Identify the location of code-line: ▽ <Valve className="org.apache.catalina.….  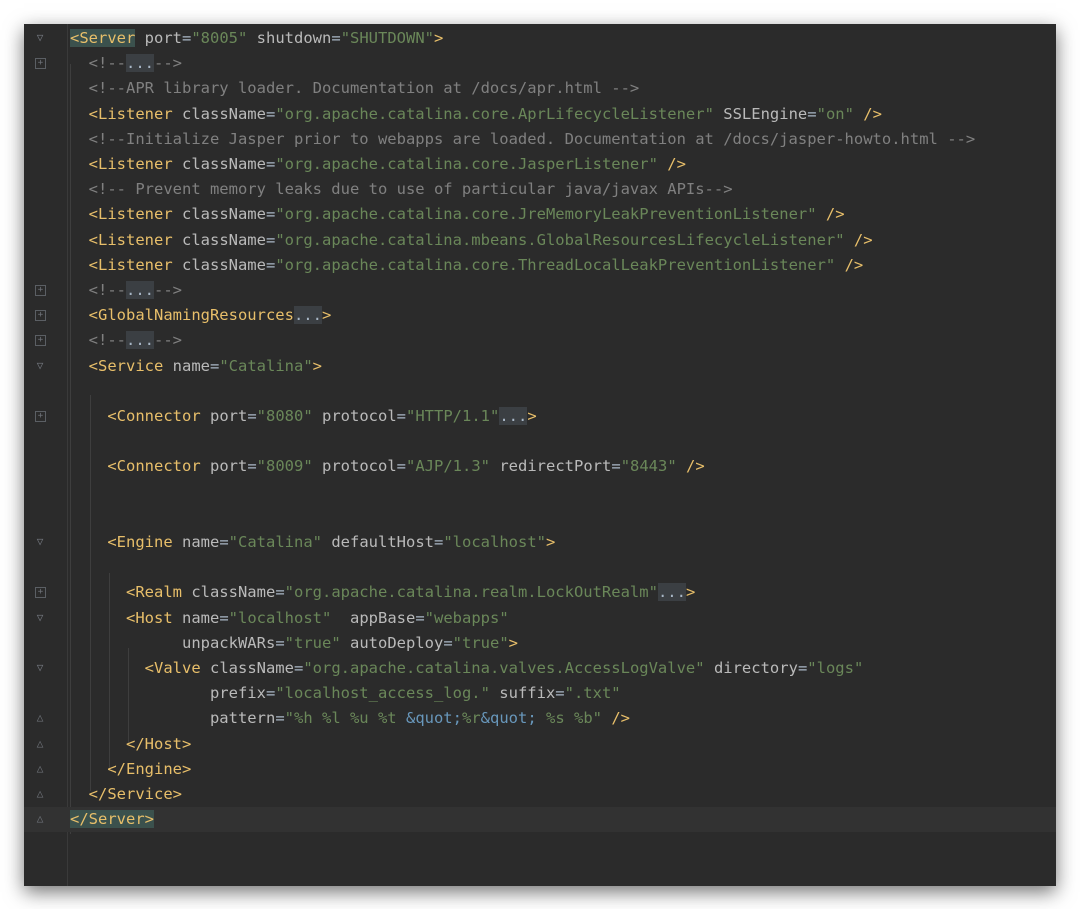
(540, 668).